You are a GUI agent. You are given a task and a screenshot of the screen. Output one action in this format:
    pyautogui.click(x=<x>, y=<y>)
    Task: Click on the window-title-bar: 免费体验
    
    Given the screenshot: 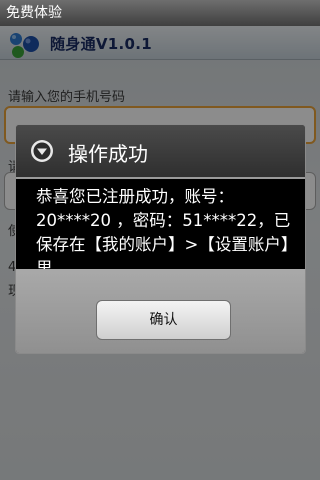 What is the action you would take?
    pyautogui.click(x=160, y=13)
    